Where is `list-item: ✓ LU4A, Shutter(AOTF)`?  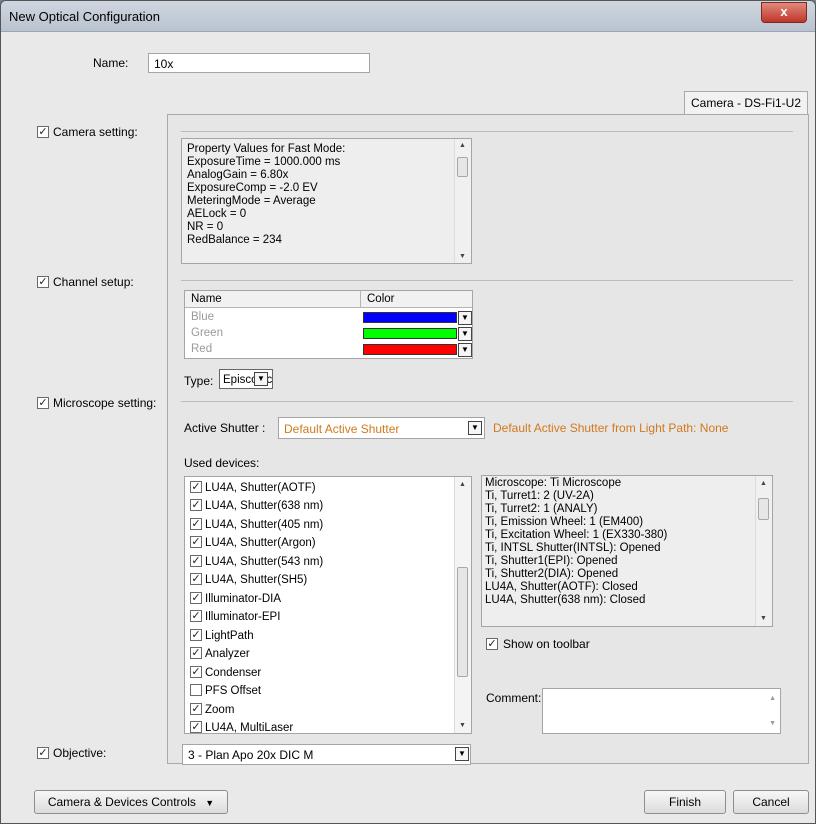
list-item: ✓ LU4A, Shutter(AOTF) is located at coordinates (253, 488).